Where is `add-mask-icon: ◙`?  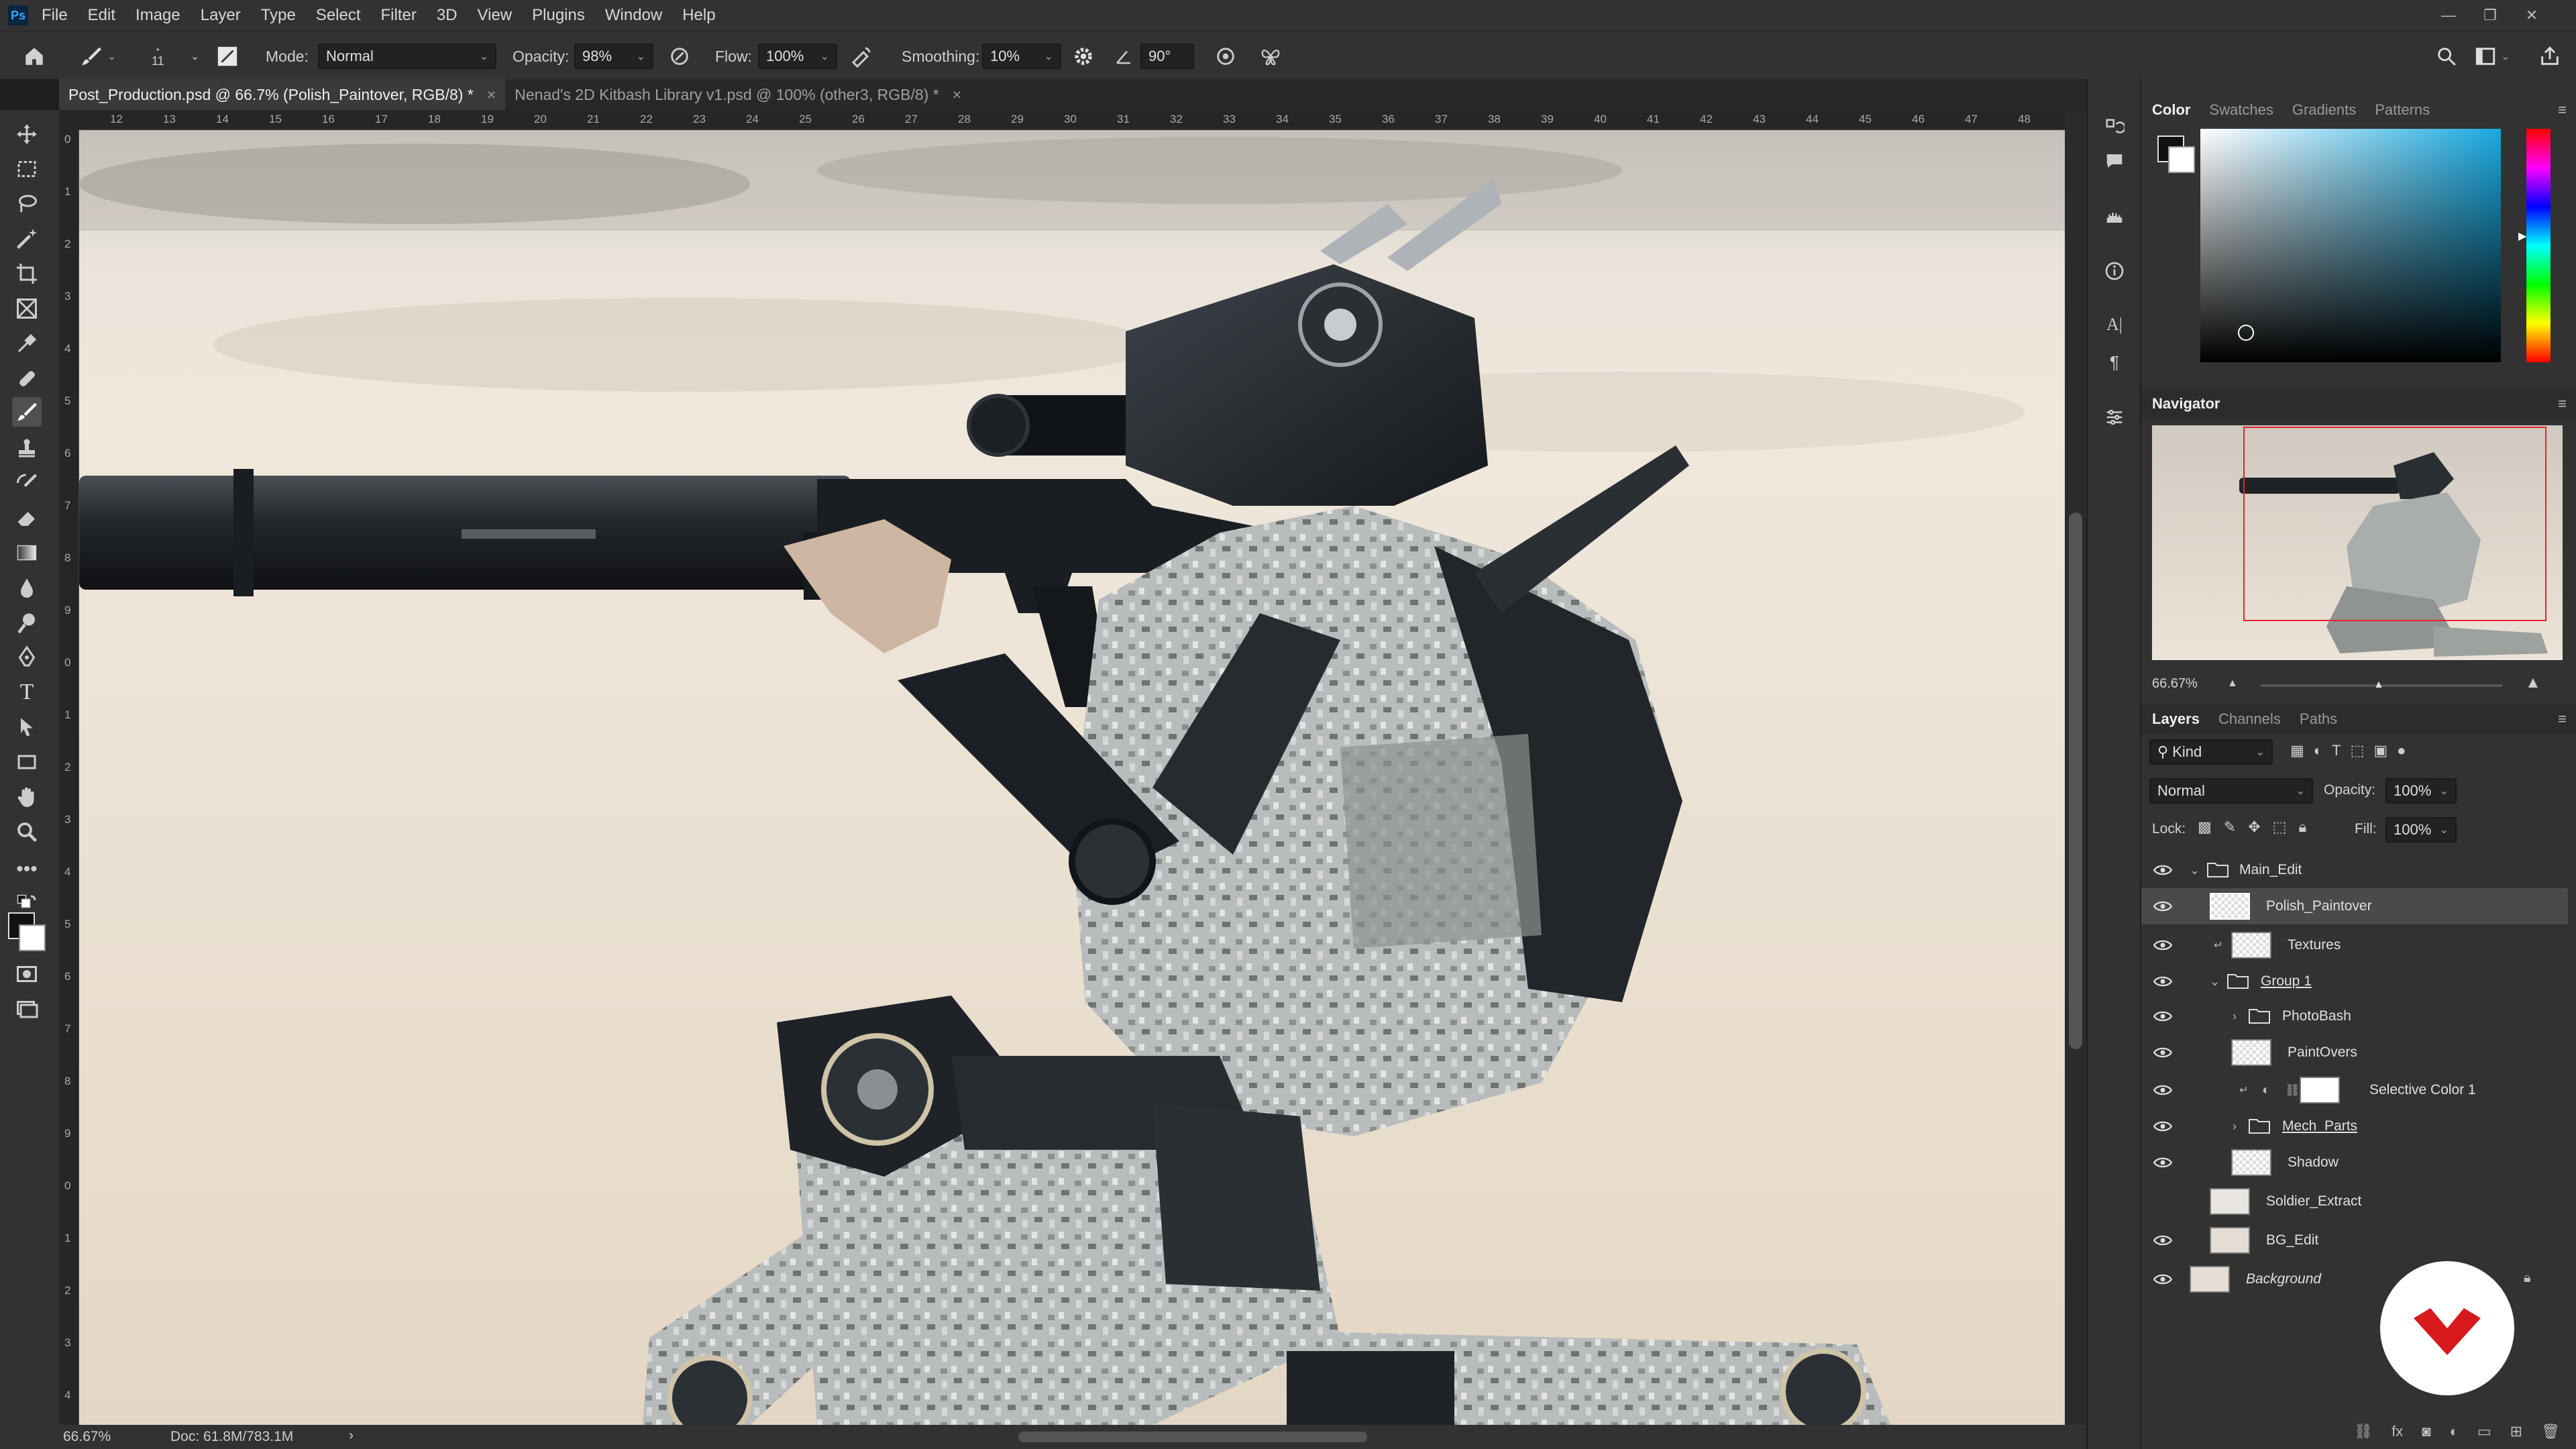
add-mask-icon: ◙ is located at coordinates (2426, 1431).